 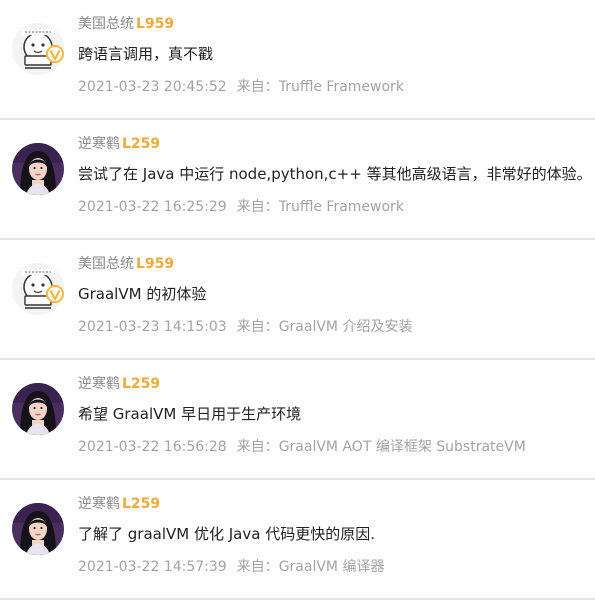 I want to click on timestamp: 2021-03-23 20:45:52, so click(x=152, y=87).